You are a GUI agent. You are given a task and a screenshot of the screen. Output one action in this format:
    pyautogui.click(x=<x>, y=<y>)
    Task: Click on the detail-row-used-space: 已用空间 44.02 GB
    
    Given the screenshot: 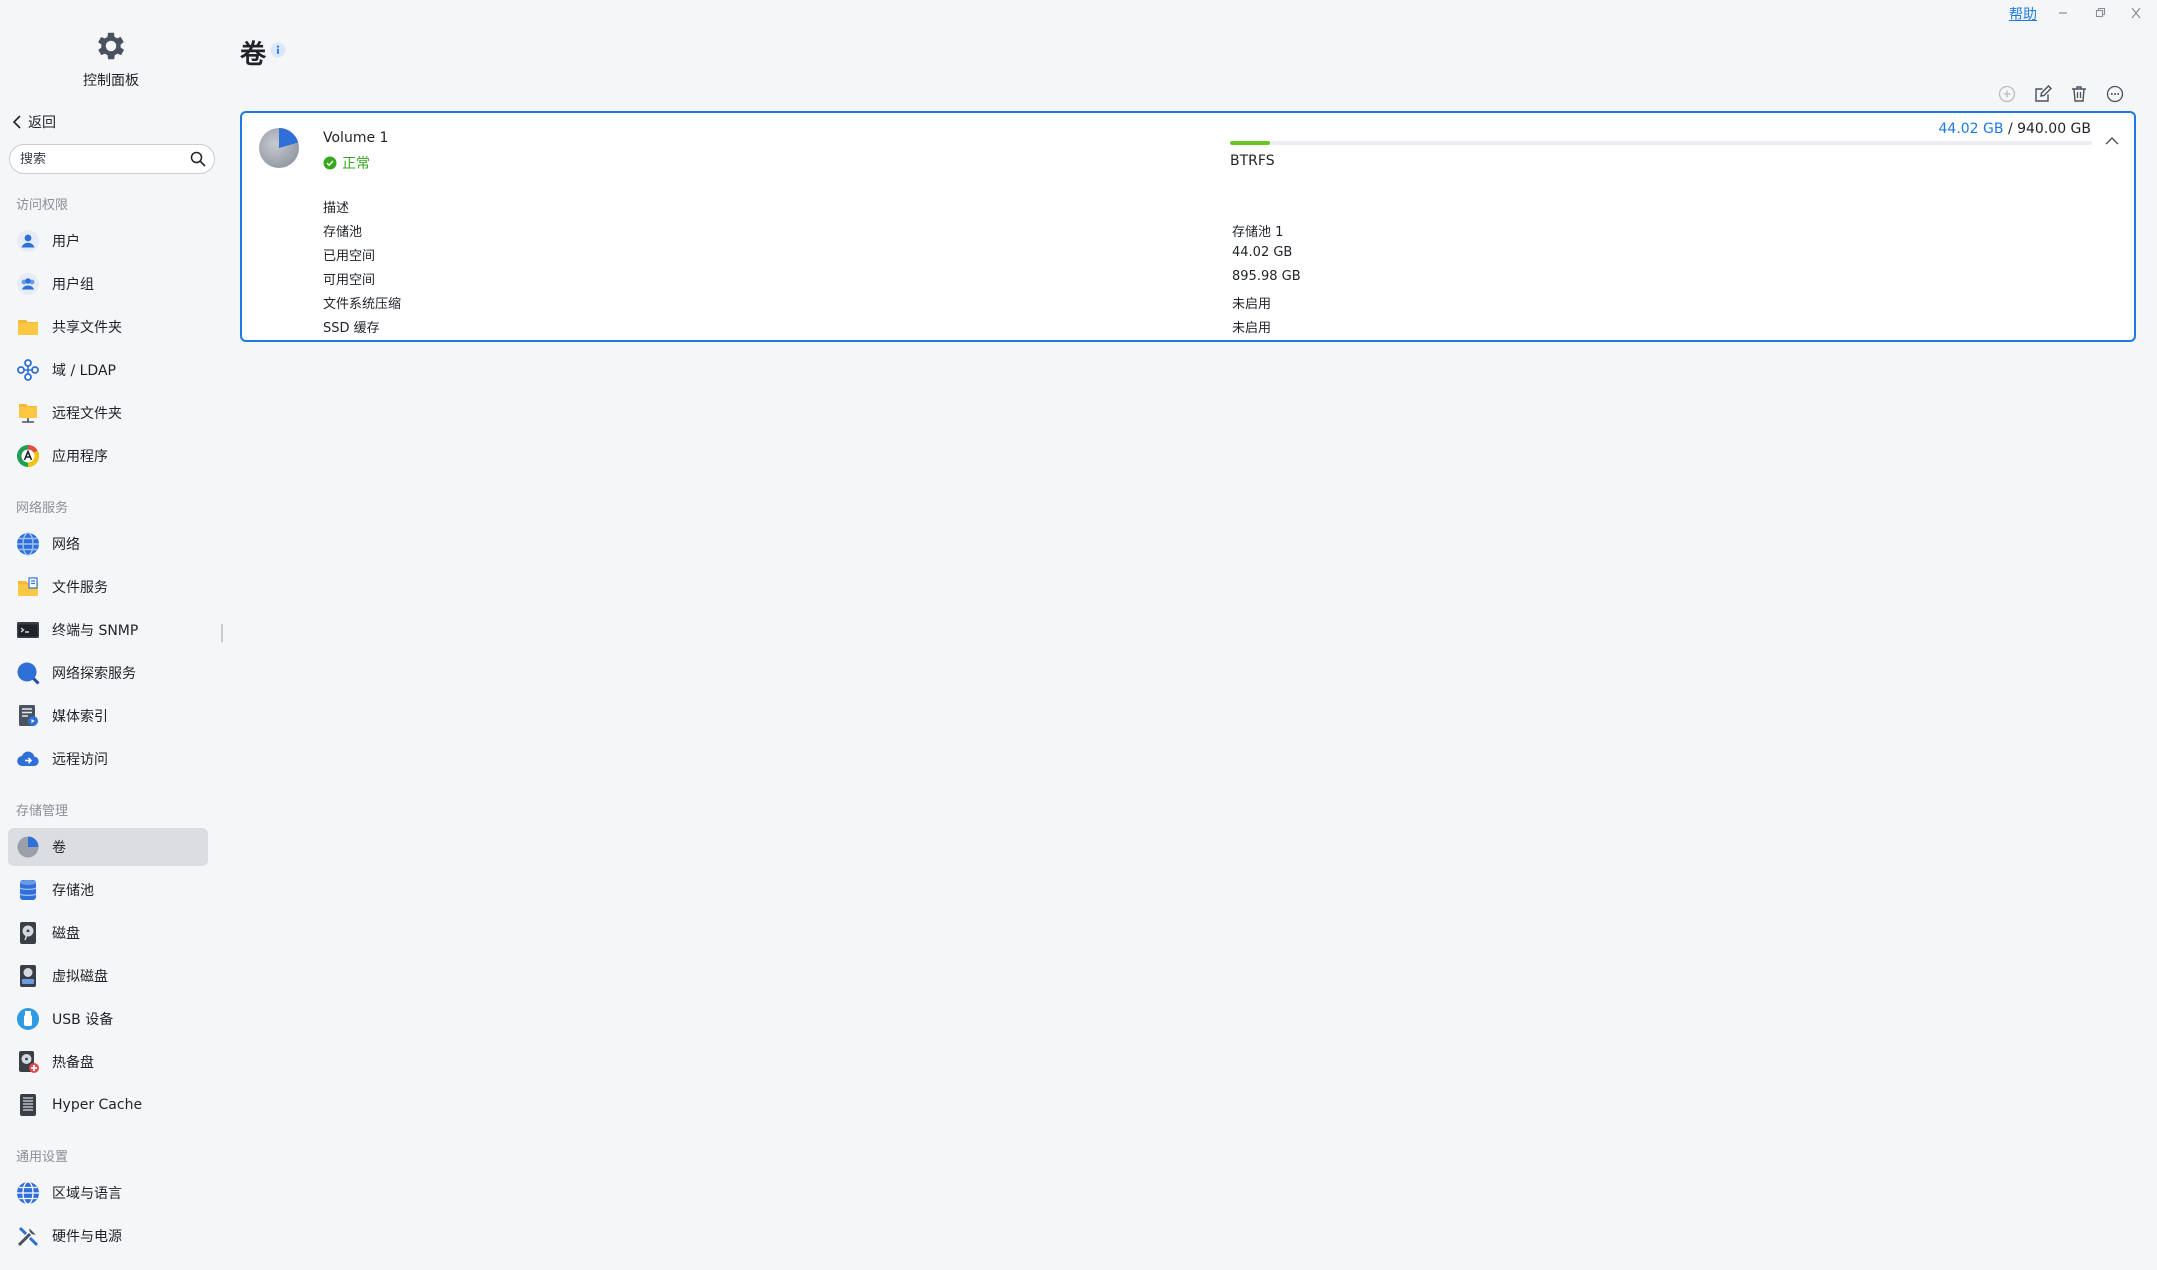 What is the action you would take?
    pyautogui.click(x=1213, y=257)
    